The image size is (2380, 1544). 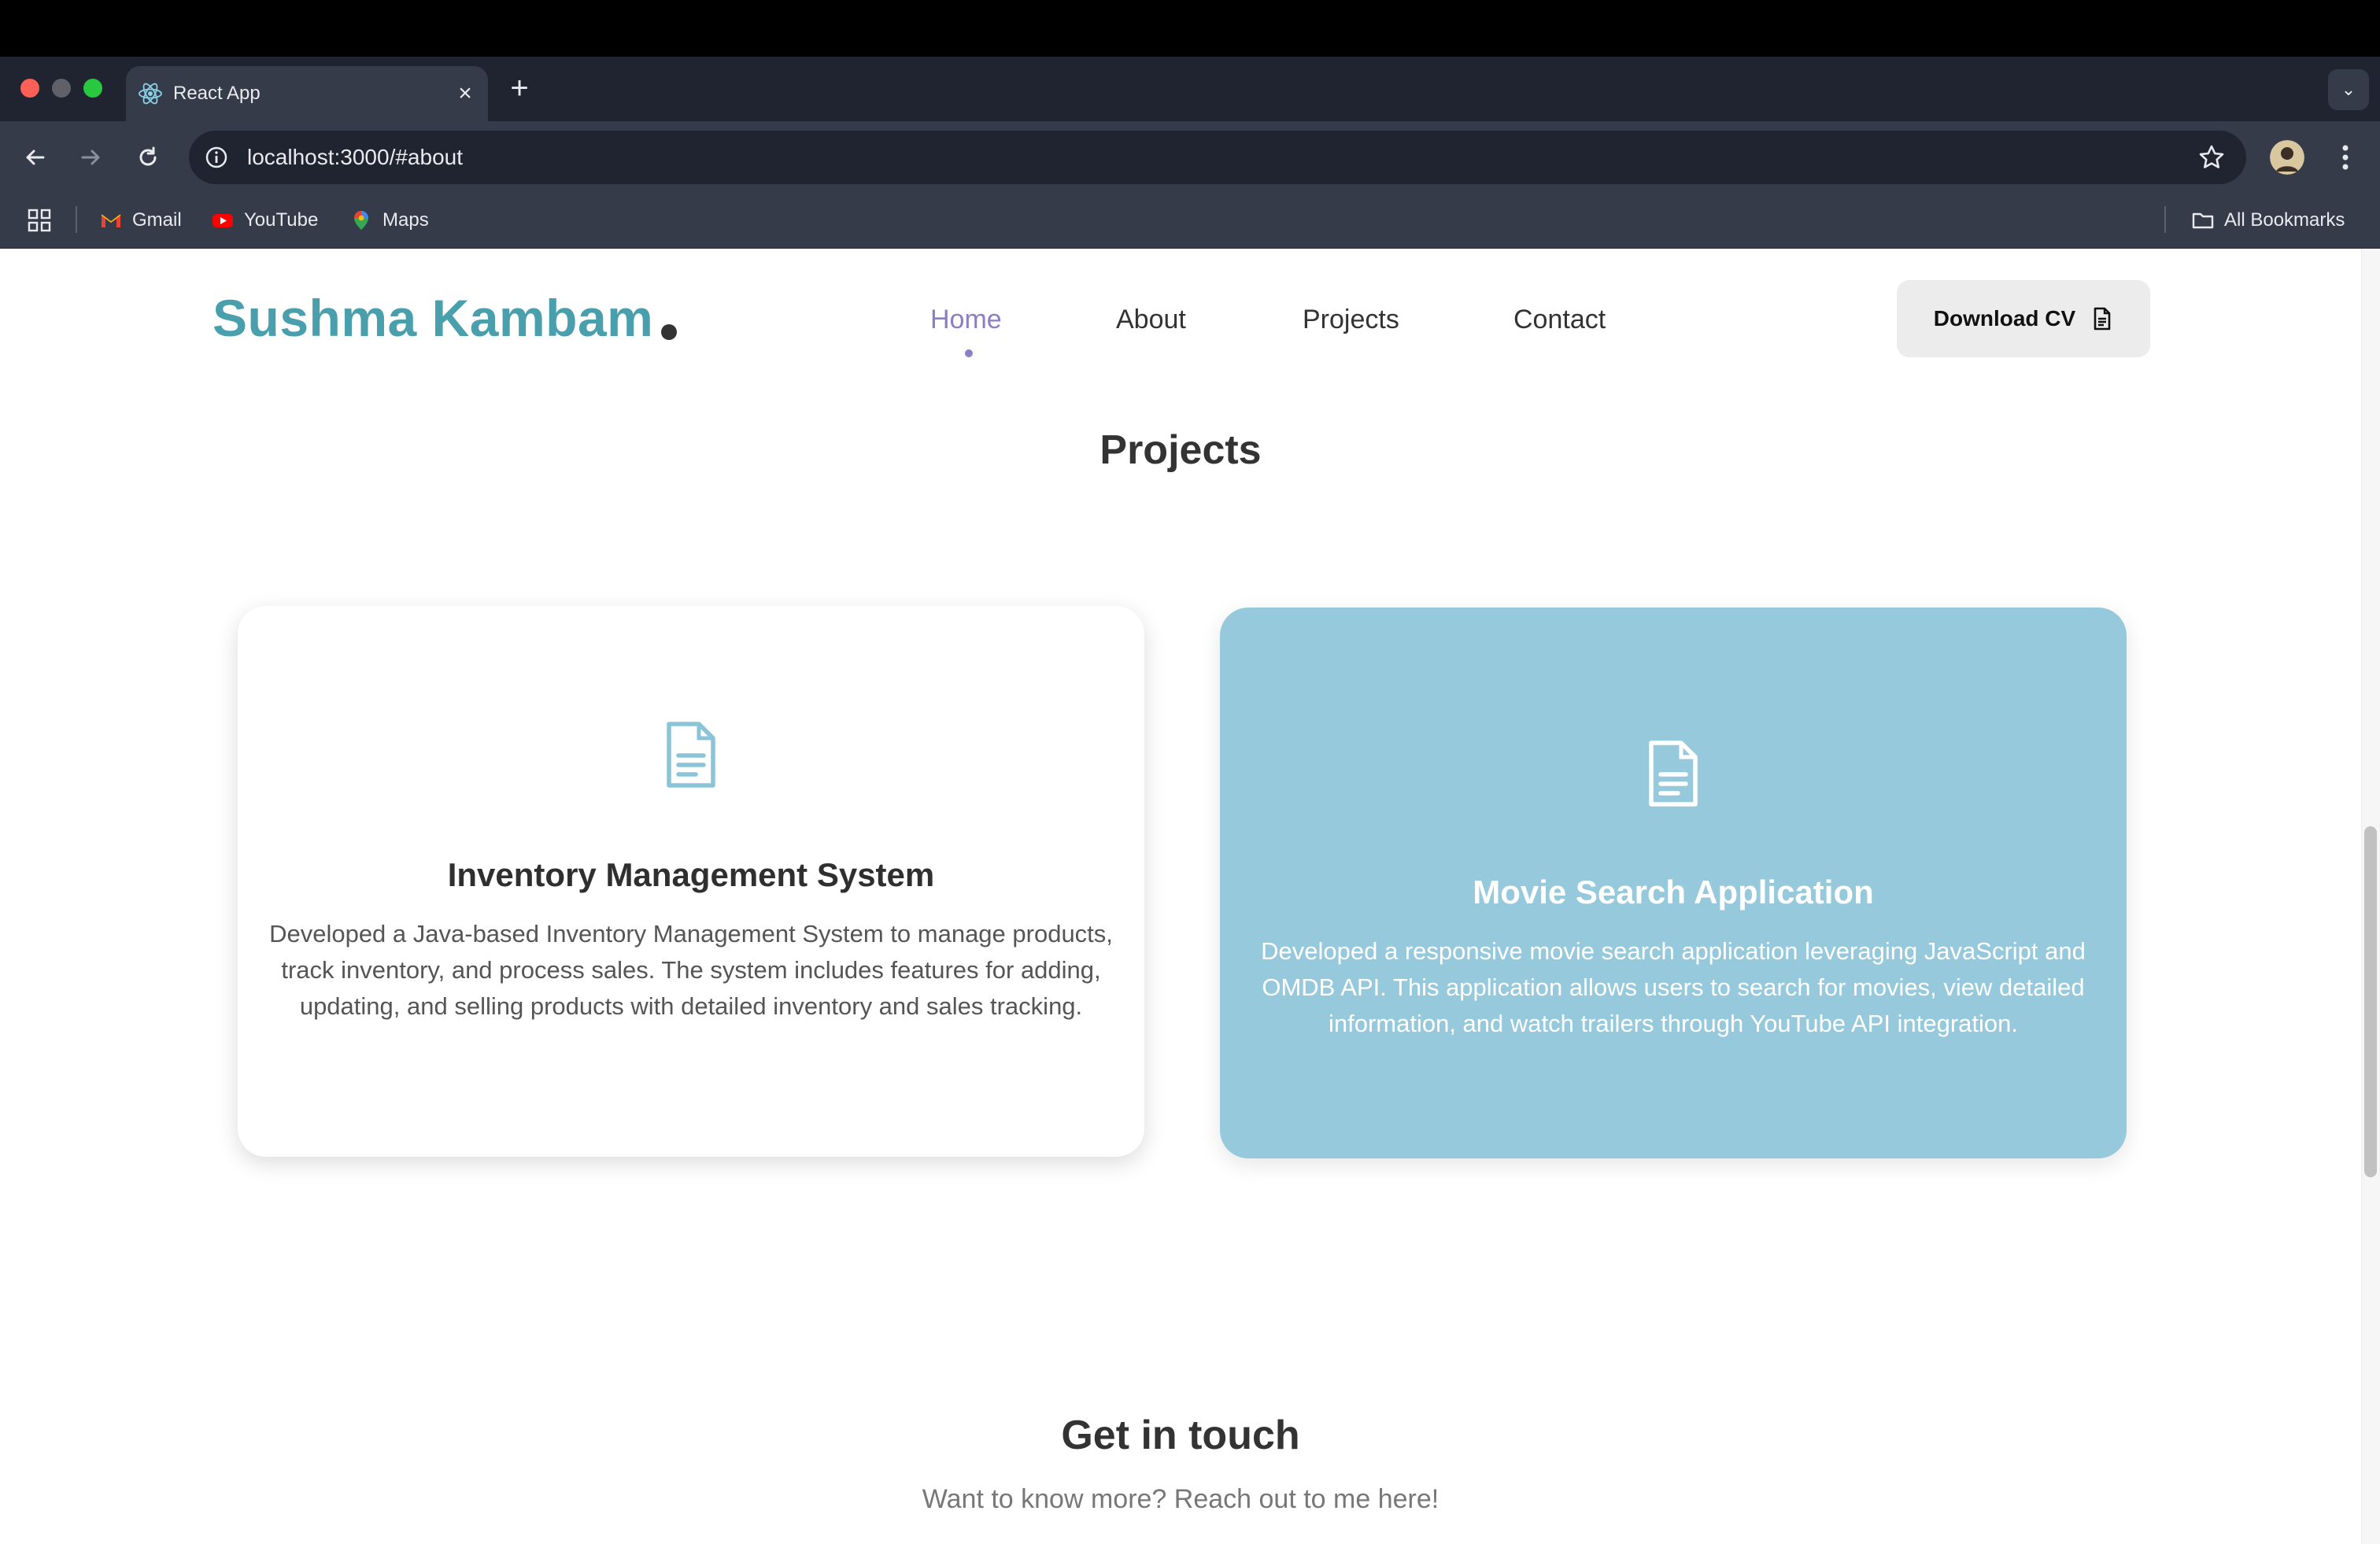 I want to click on project-title: Movie Search Application, so click(x=1673, y=892).